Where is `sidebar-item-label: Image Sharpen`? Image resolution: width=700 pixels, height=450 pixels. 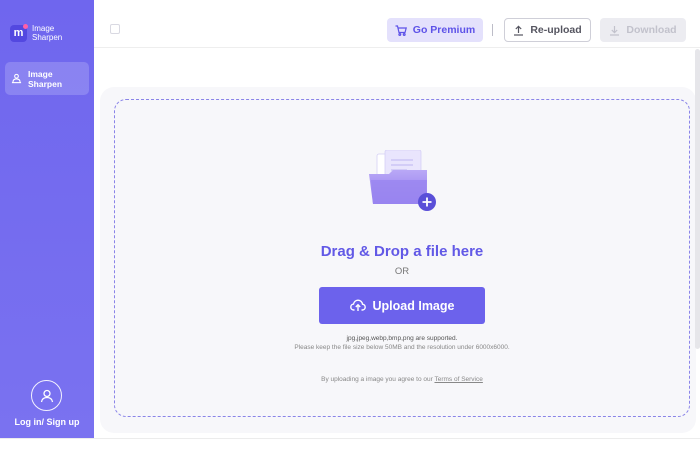
sidebar-item-label: Image Sharpen is located at coordinates (45, 79).